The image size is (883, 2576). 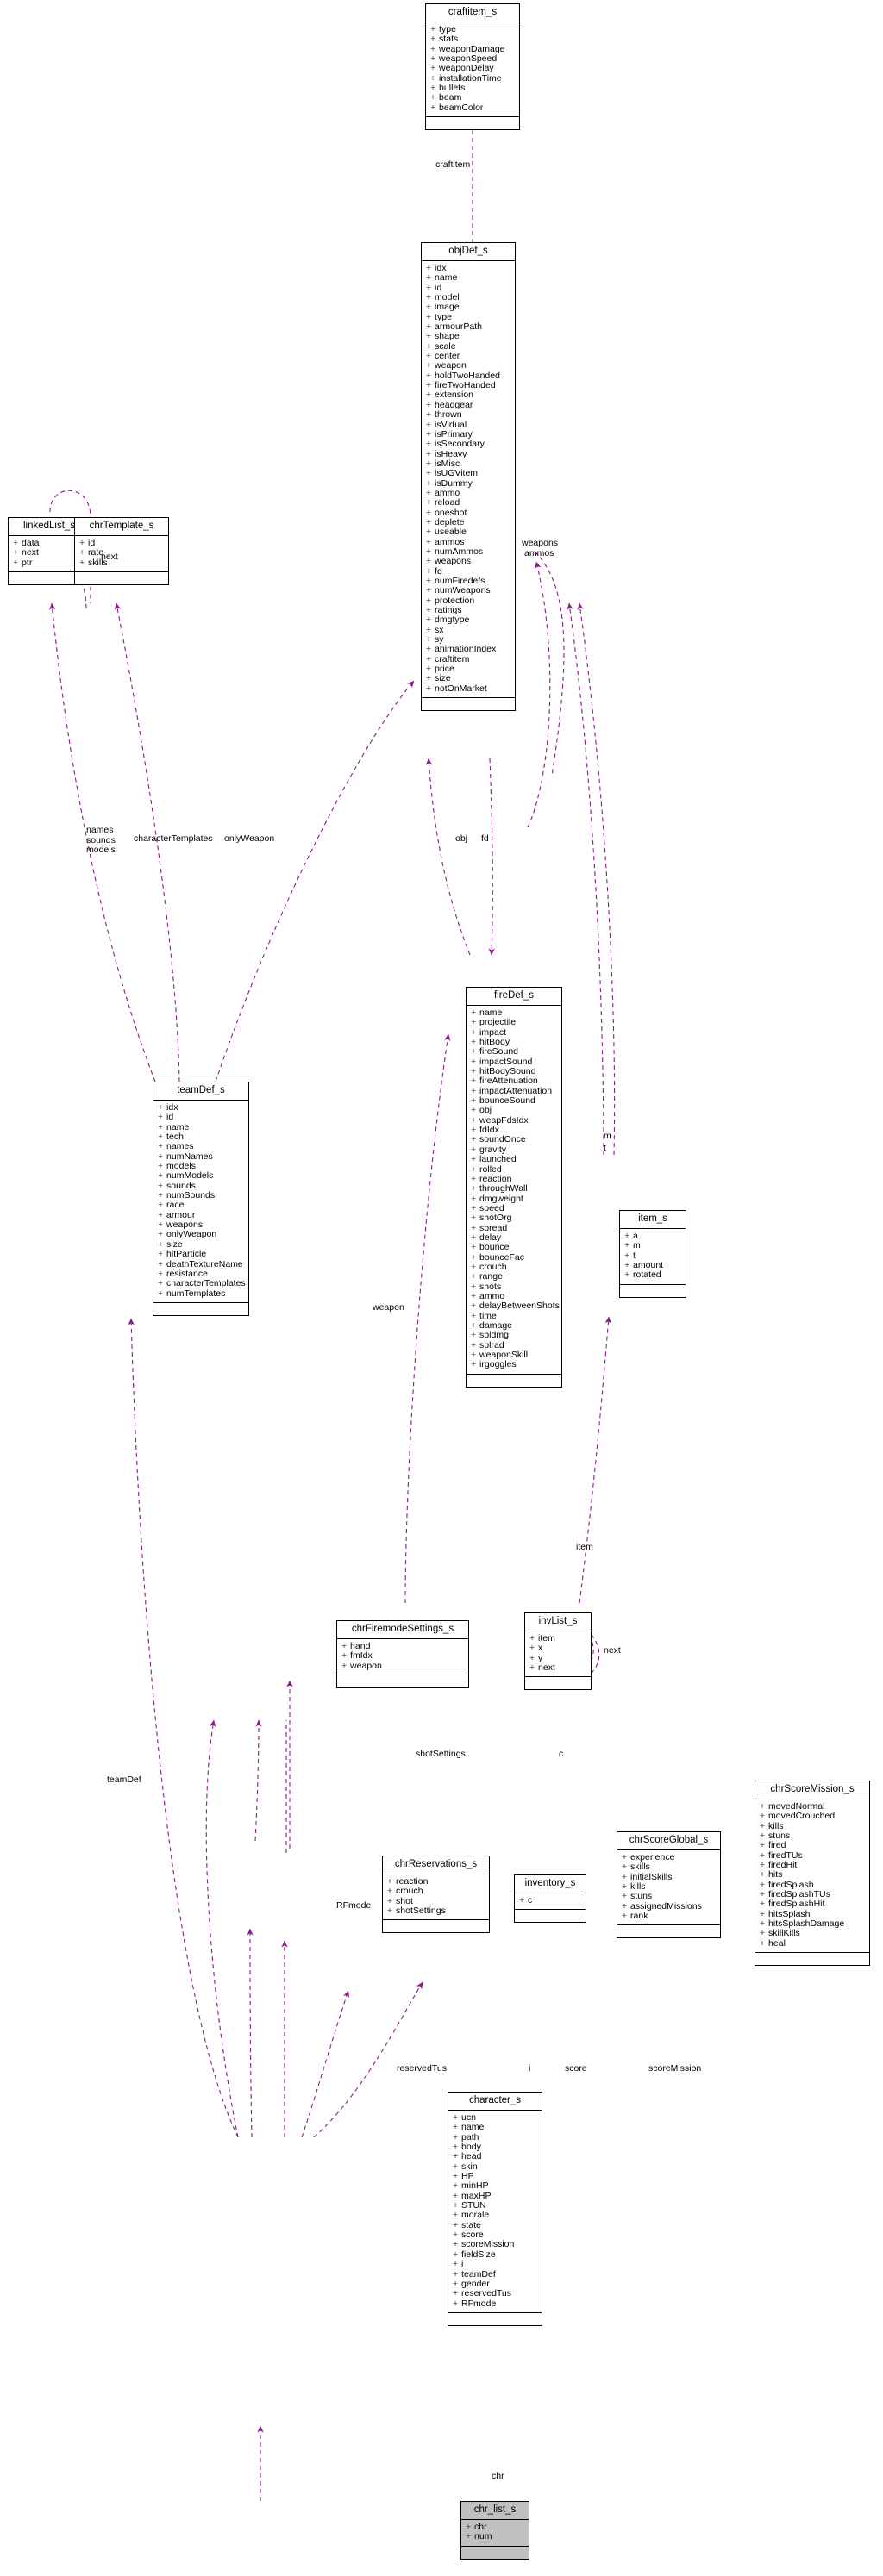 What do you see at coordinates (798, 1894) in the screenshot?
I see `class-attribute-label: firedSplashTUs` at bounding box center [798, 1894].